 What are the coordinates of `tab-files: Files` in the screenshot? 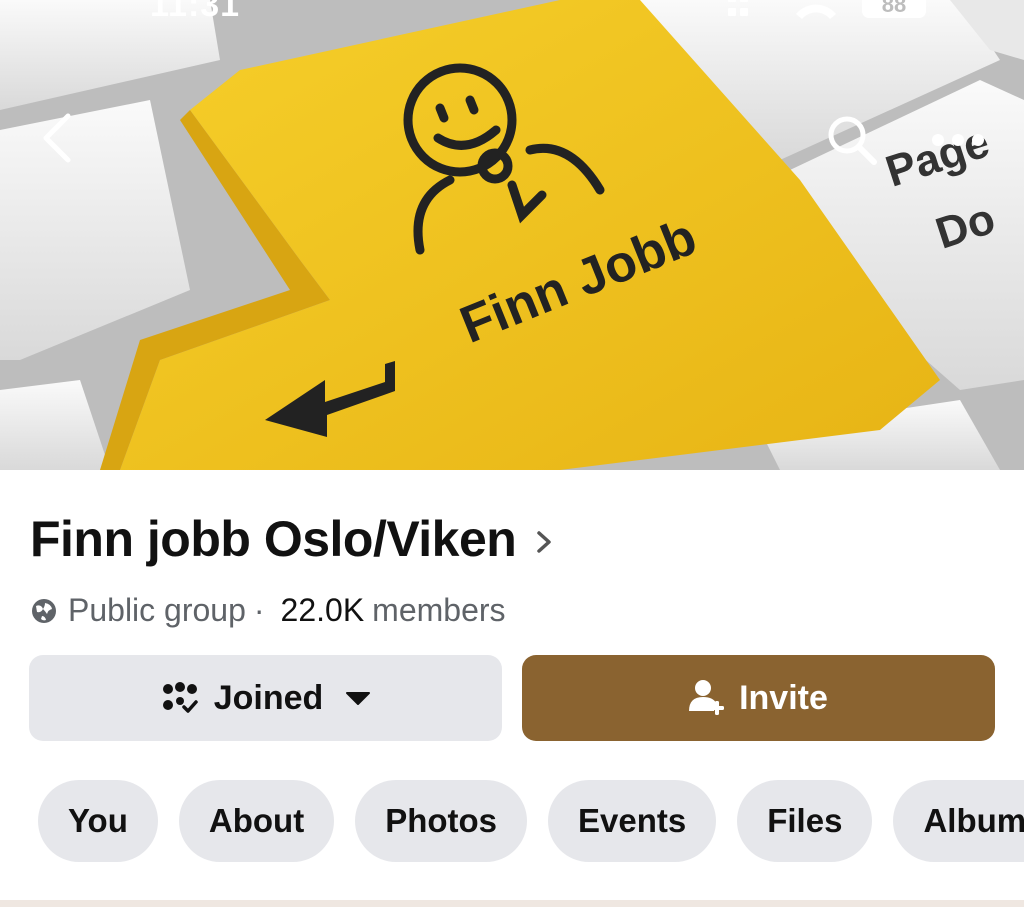 It's located at (805, 821).